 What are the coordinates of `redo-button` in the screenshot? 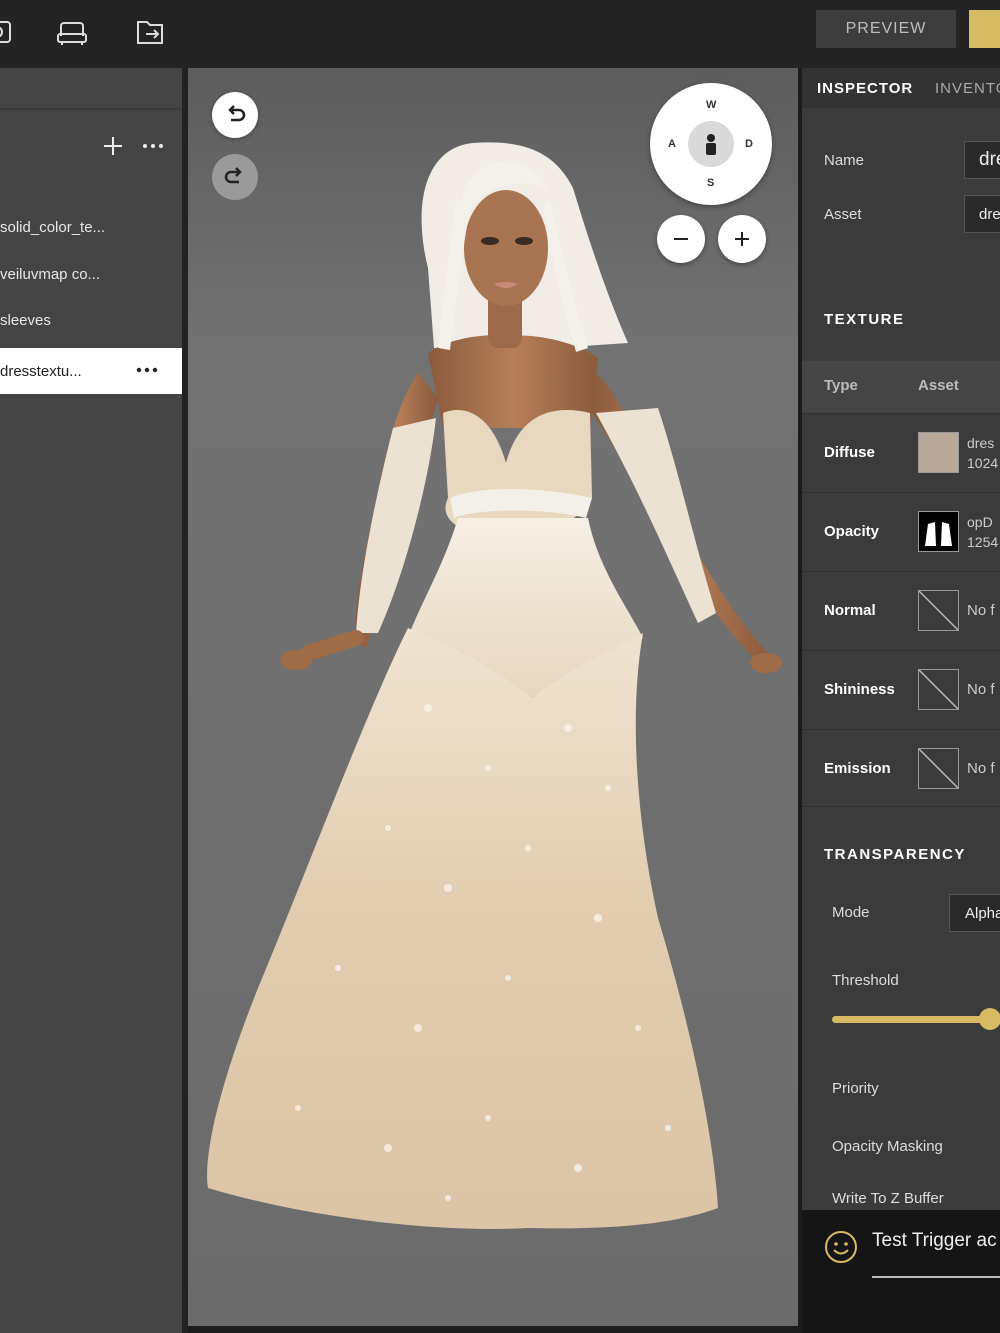 It's located at (235, 177).